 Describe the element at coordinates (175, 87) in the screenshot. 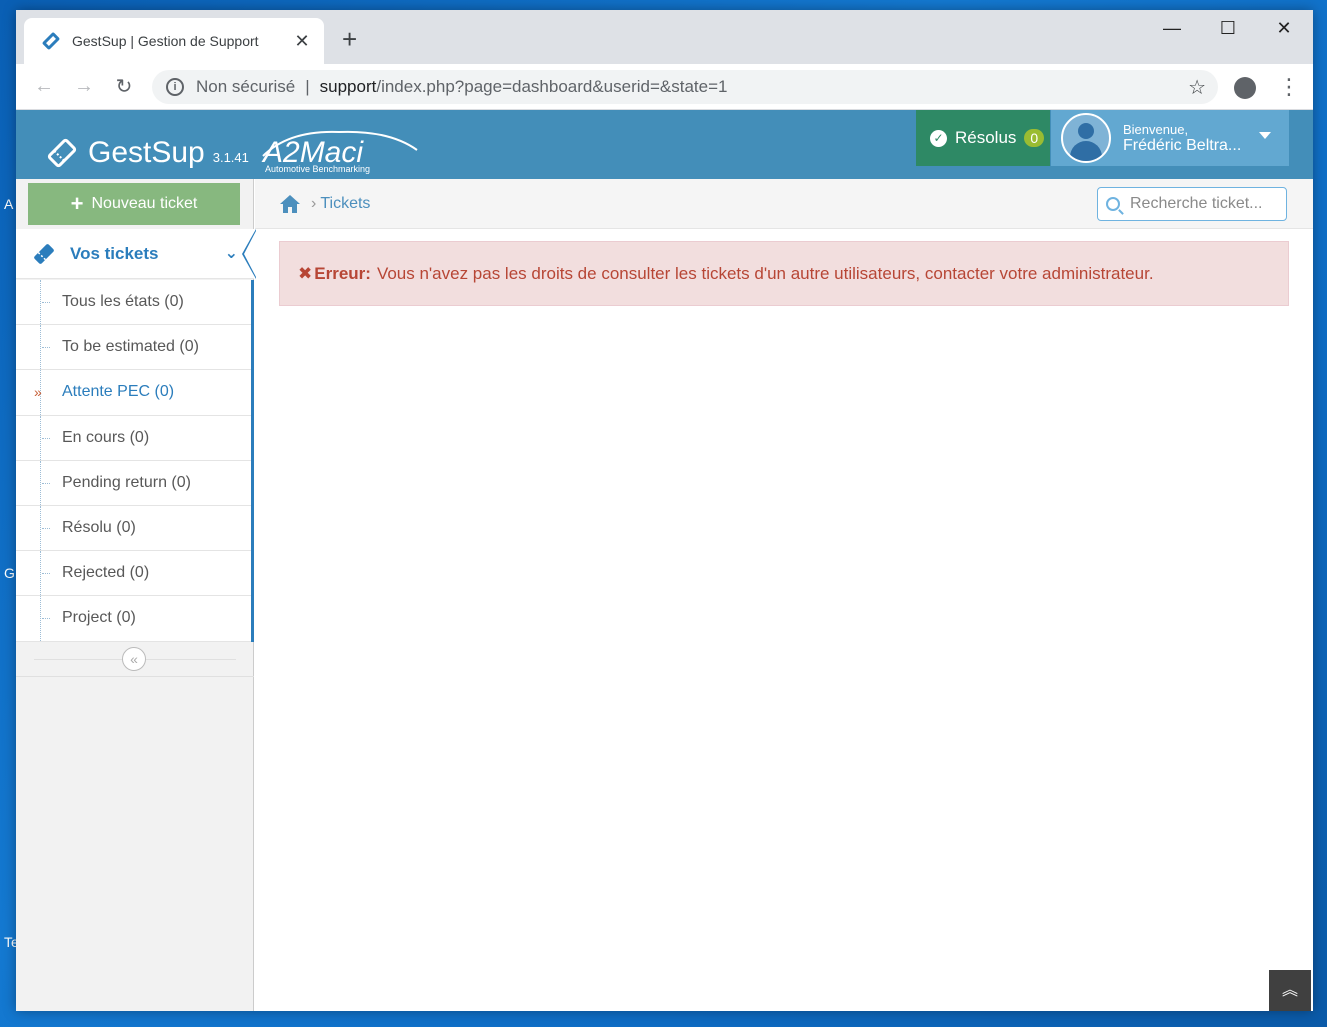

I see `info-icon: i` at that location.